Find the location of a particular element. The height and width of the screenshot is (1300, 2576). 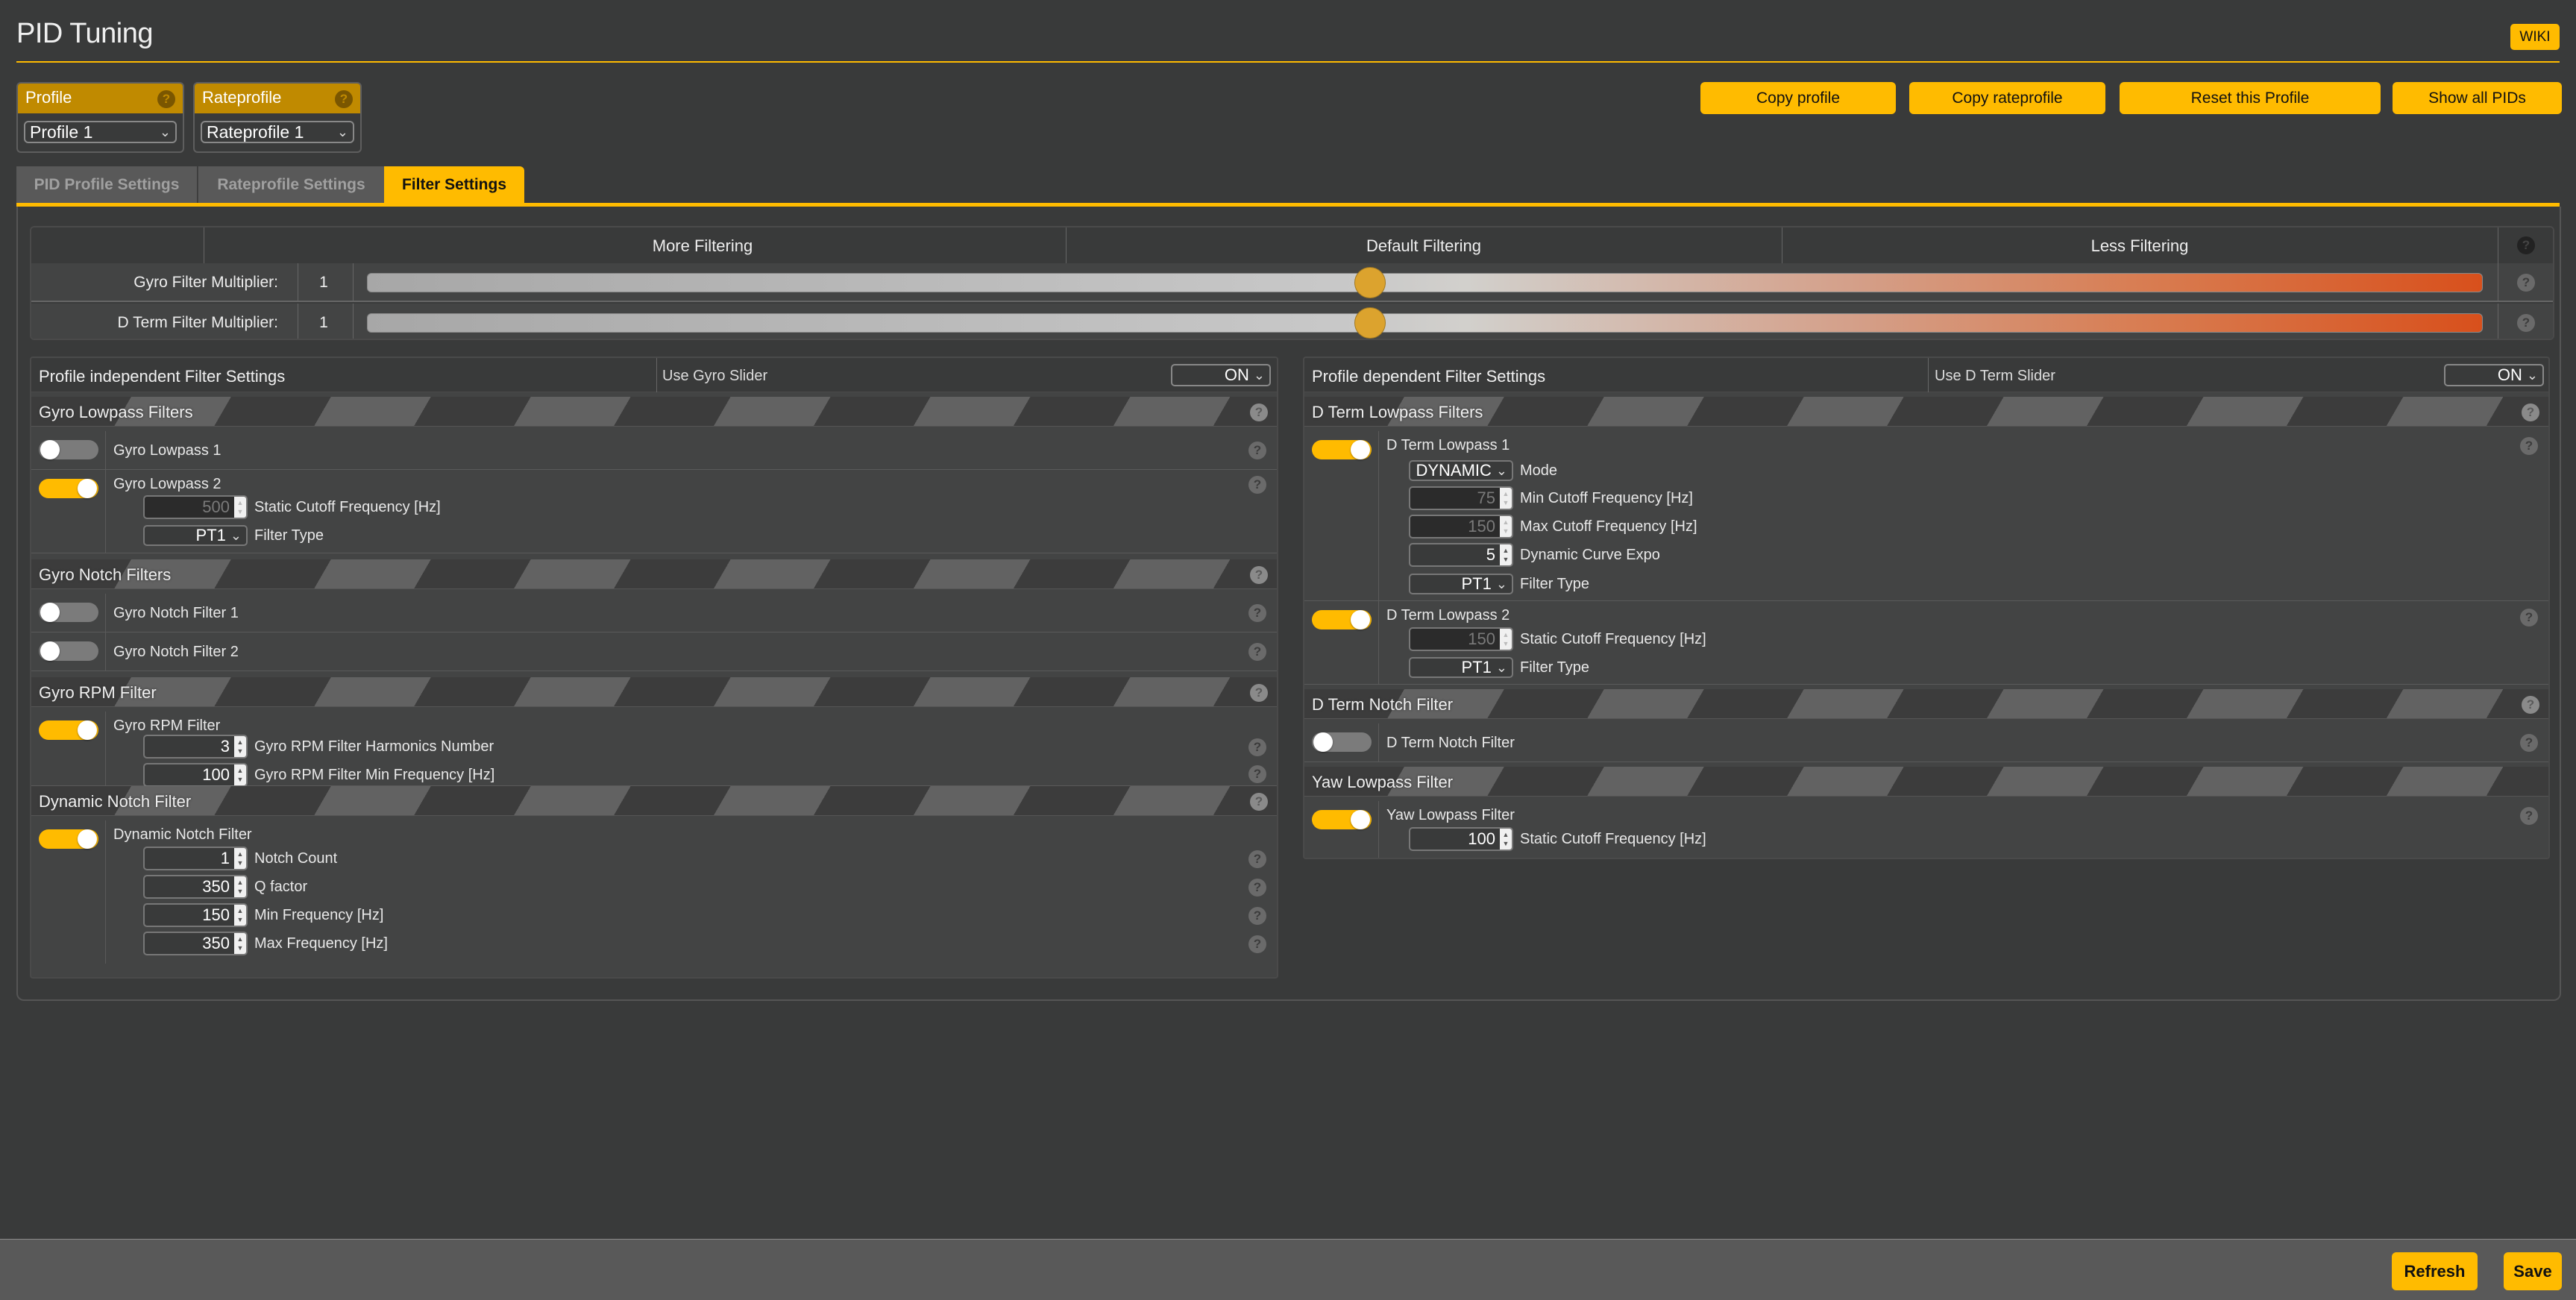

tab-filter-settings: Filter Settings is located at coordinates (454, 185).